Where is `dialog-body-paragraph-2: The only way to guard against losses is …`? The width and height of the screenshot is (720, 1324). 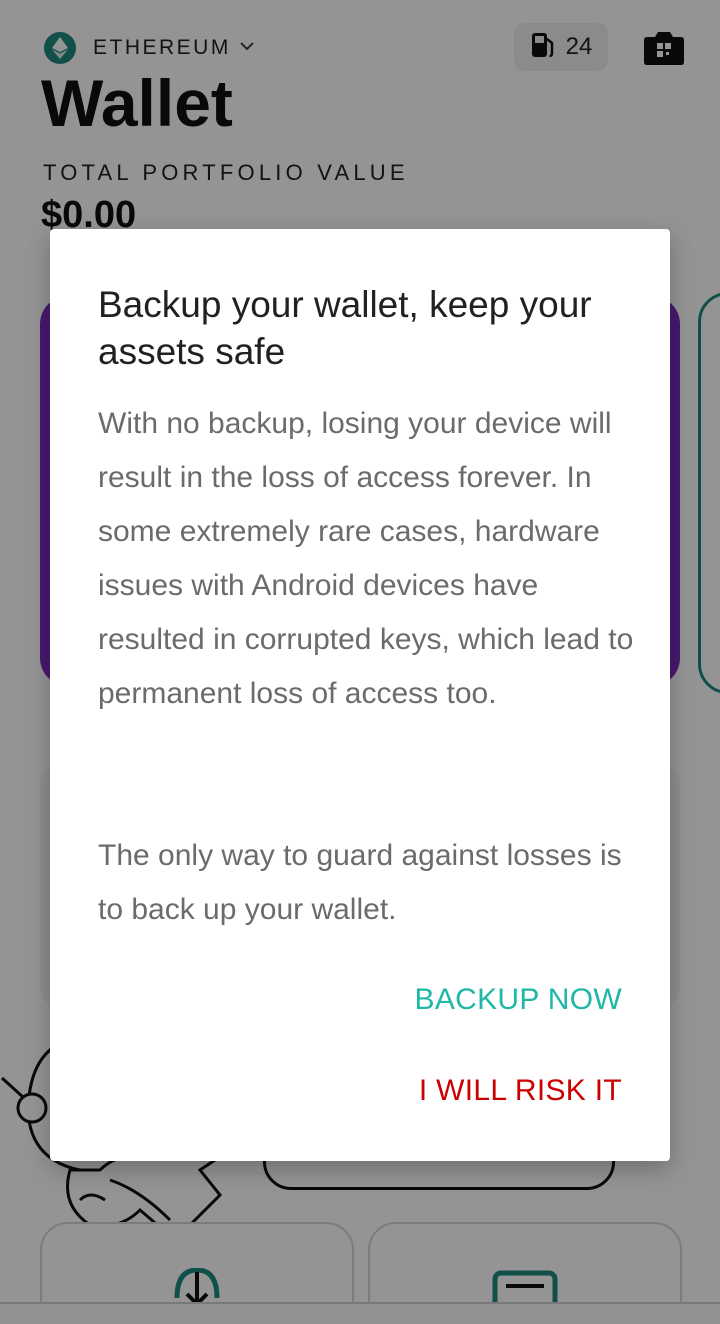
dialog-body-paragraph-2: The only way to guard against losses is … is located at coordinates (360, 882).